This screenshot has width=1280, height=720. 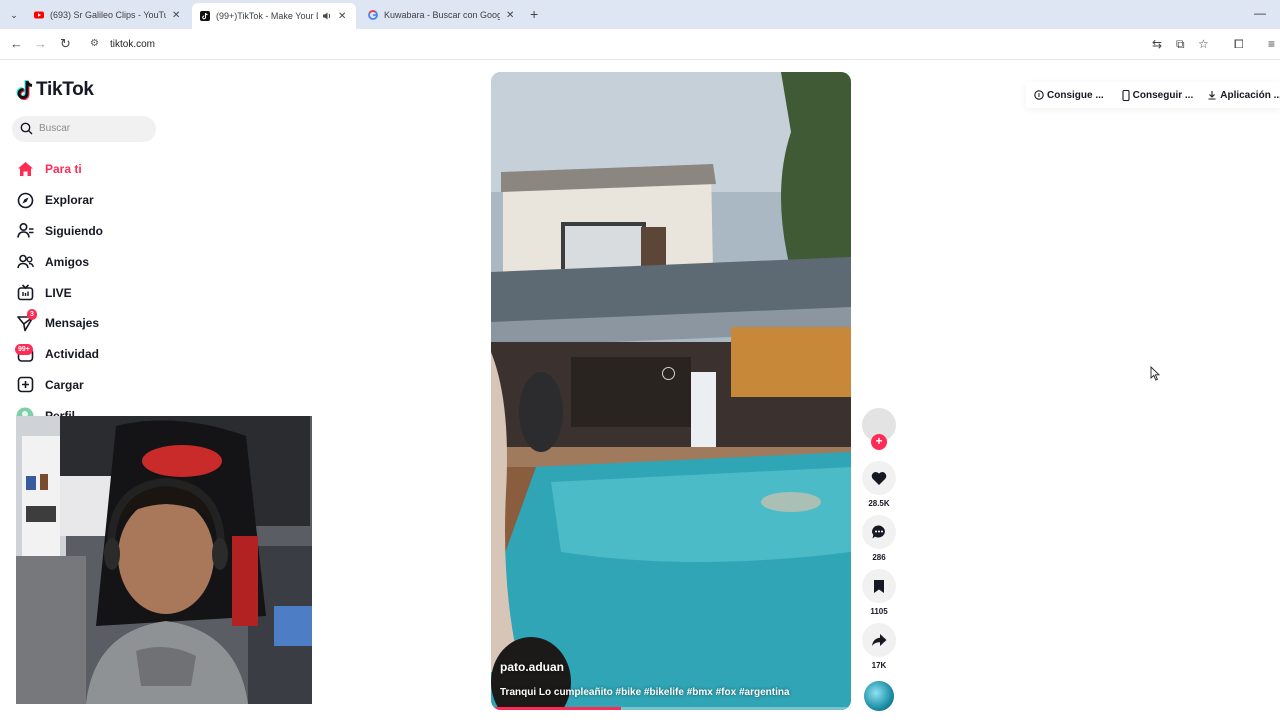 What do you see at coordinates (84, 129) in the screenshot?
I see `search-input: Buscar` at bounding box center [84, 129].